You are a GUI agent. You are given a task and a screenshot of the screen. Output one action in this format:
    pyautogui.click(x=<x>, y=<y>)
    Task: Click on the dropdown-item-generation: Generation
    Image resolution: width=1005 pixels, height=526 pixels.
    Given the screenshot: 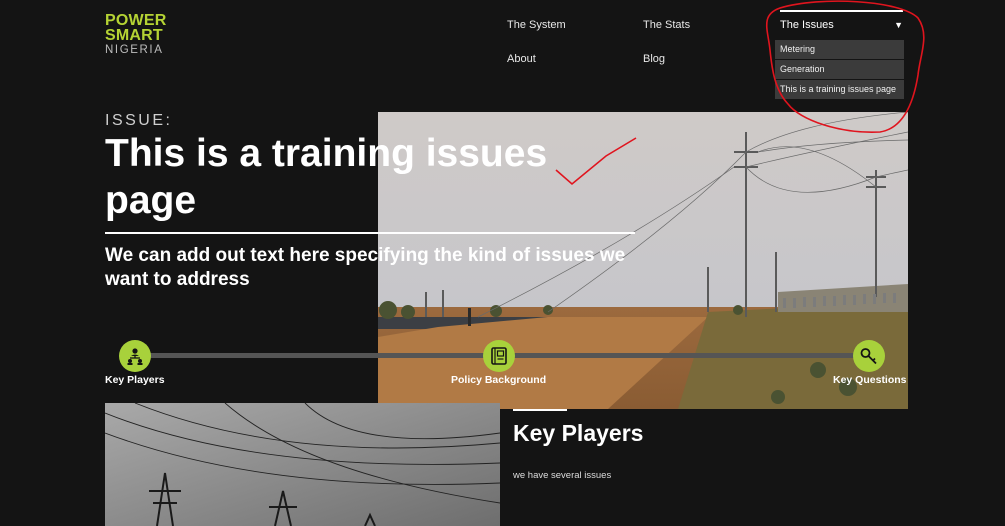 What is the action you would take?
    pyautogui.click(x=839, y=69)
    